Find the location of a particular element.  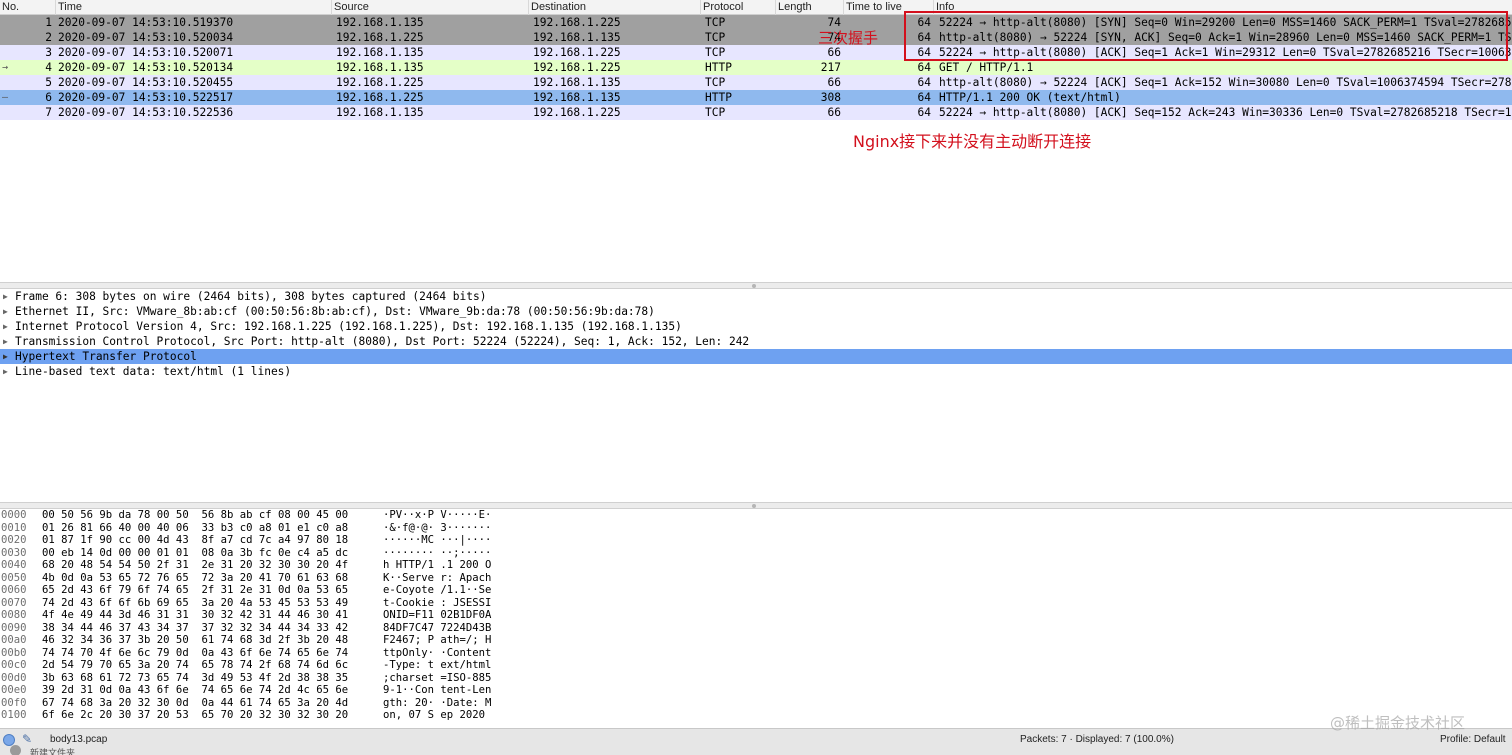

packet-no: 6 is located at coordinates (48, 97).